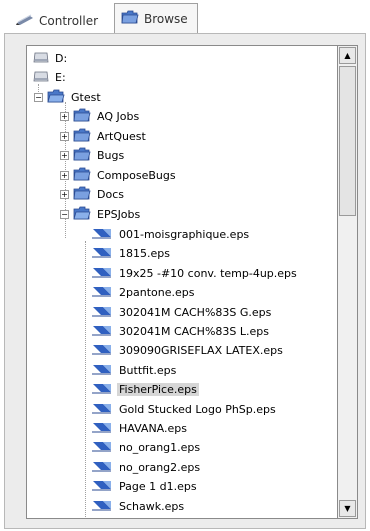 The height and width of the screenshot is (531, 370). I want to click on tree-item-file: 302041M CACH%83S G.eps, so click(182, 312).